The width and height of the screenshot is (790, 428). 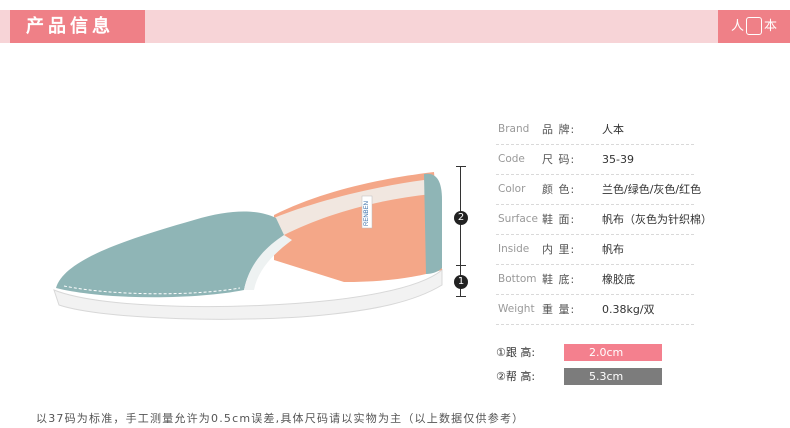 I want to click on spec-value: 帆布, so click(x=613, y=249).